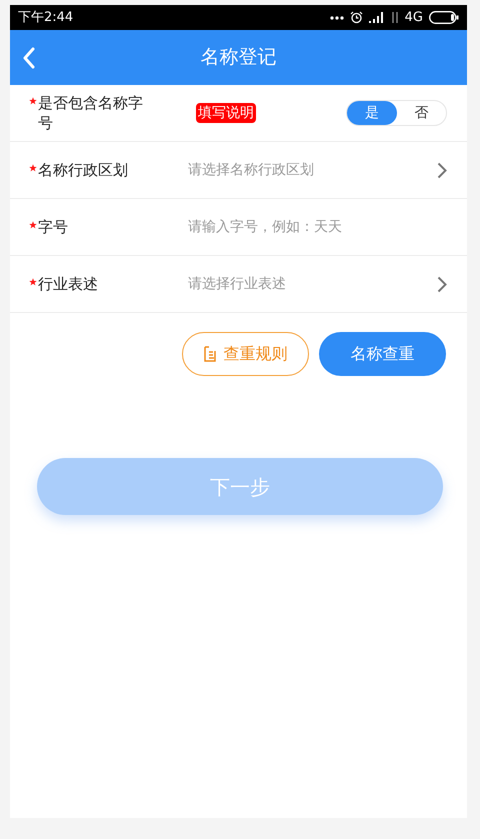 This screenshot has height=839, width=480. Describe the element at coordinates (312, 284) in the screenshot. I see `select-field: 请选择行业表述` at that location.